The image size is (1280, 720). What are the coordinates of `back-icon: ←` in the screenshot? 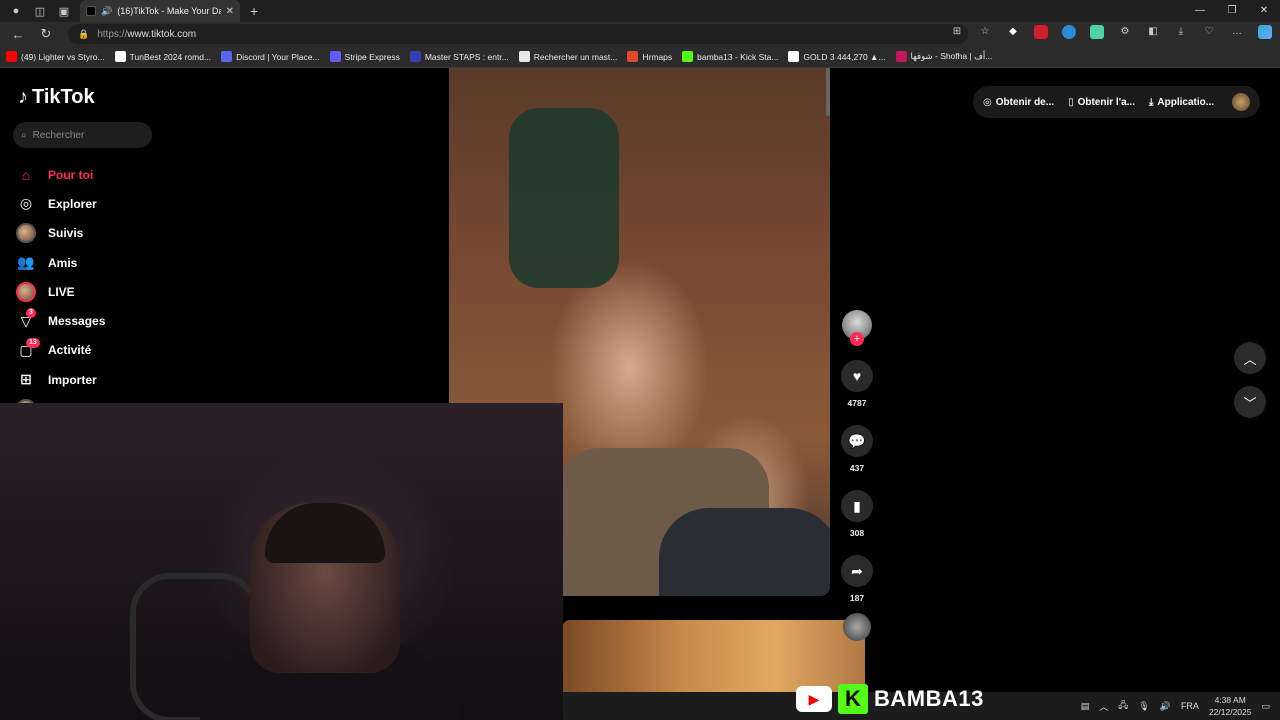 It's located at (18, 34).